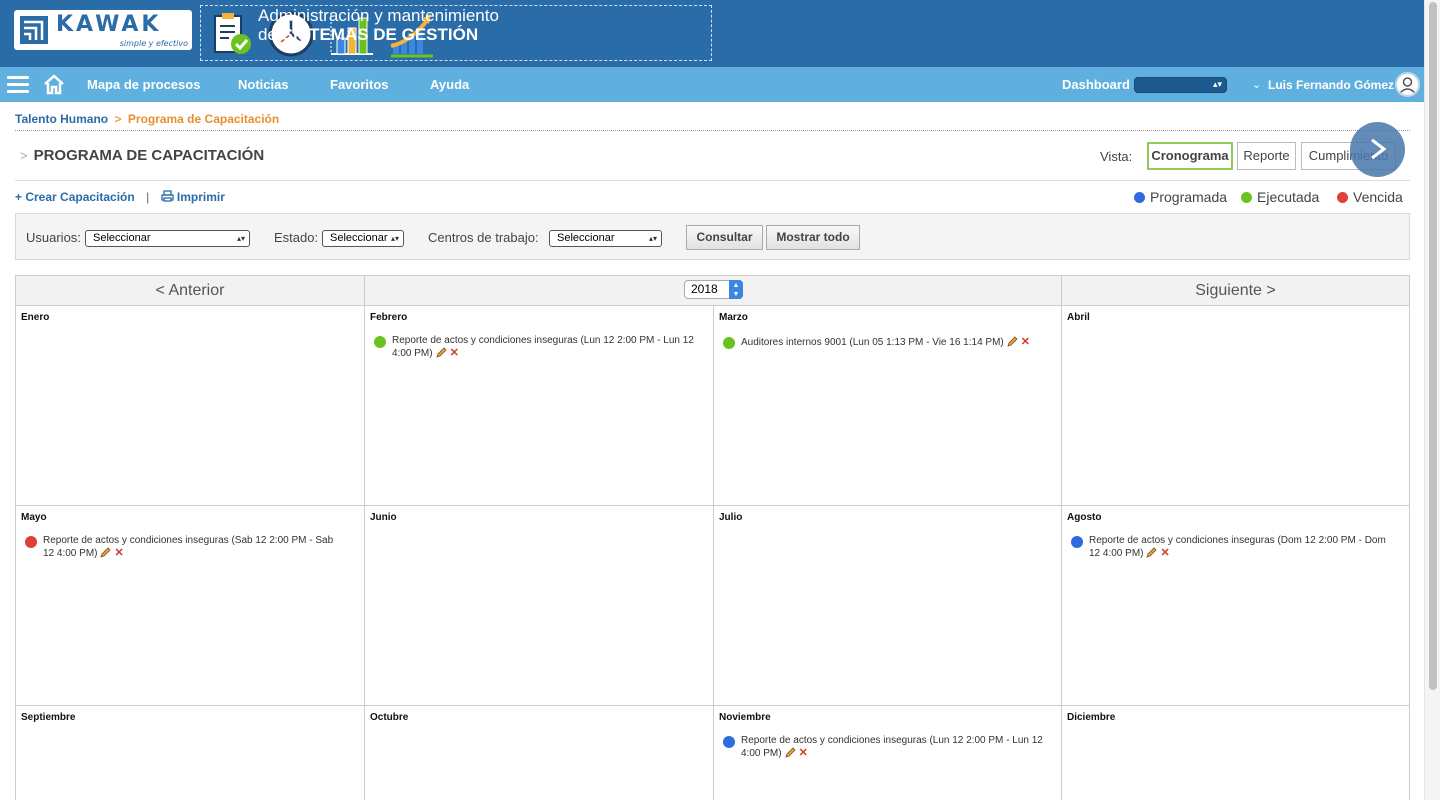  Describe the element at coordinates (389, 317) in the screenshot. I see `month-name: Febrero` at that location.